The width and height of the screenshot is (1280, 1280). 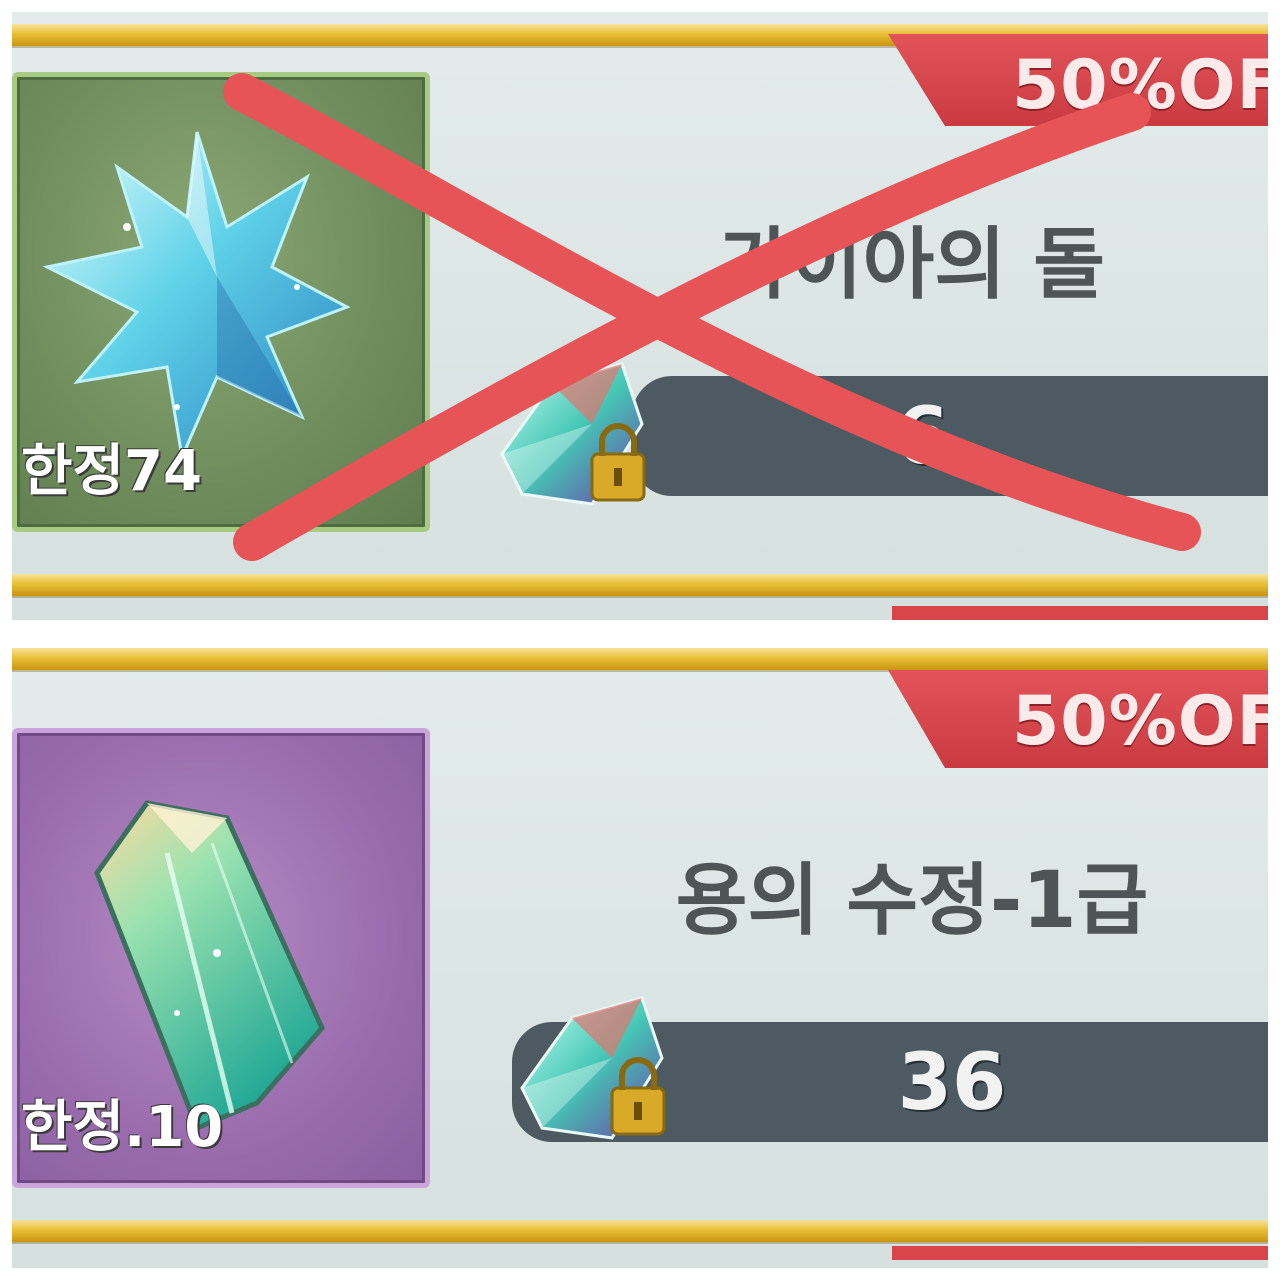 I want to click on price-value: 6, so click(x=922, y=437).